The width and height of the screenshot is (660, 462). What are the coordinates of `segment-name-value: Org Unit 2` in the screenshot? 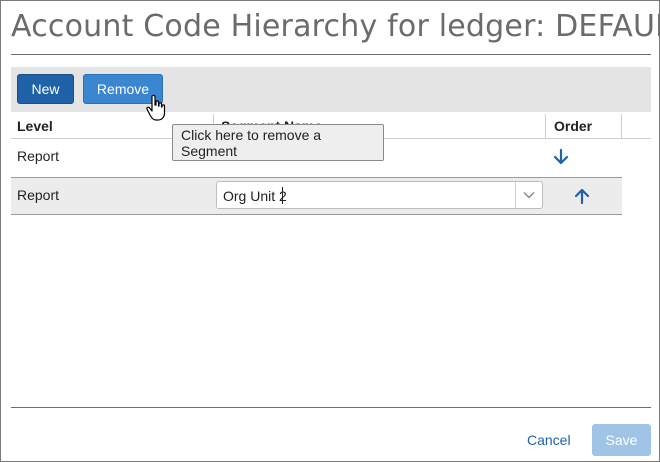 It's located at (255, 196).